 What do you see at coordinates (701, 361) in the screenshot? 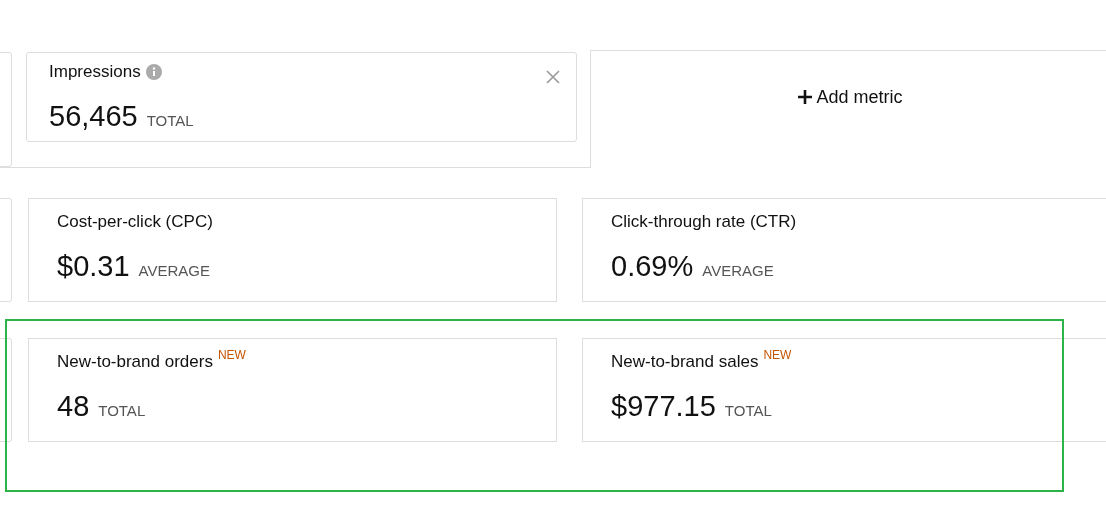
I see `metric-label: New-to-brand sales $^{NEW}$` at bounding box center [701, 361].